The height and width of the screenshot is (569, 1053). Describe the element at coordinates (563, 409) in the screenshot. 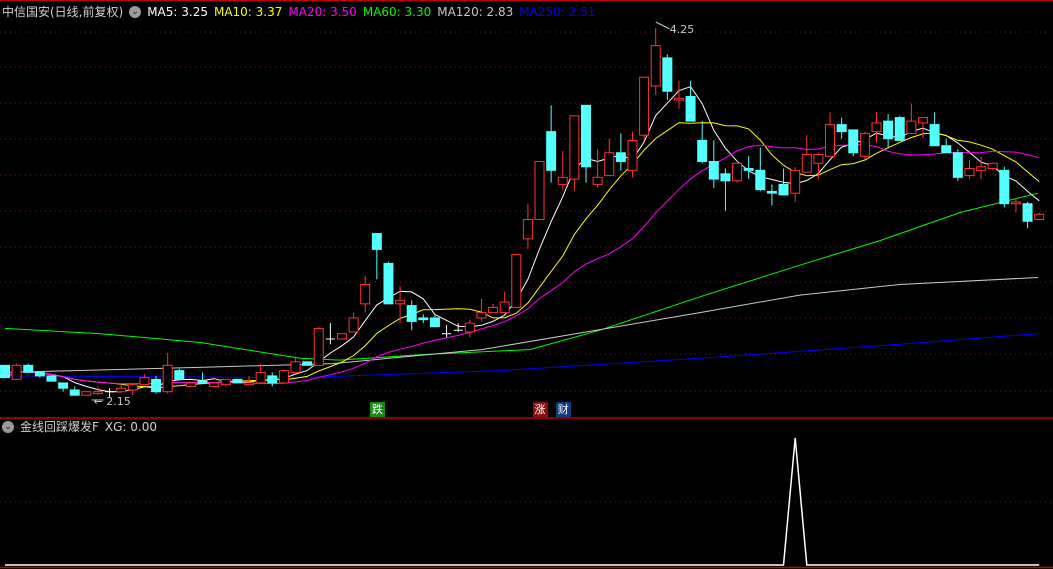

I see `marker-cai: 财` at that location.